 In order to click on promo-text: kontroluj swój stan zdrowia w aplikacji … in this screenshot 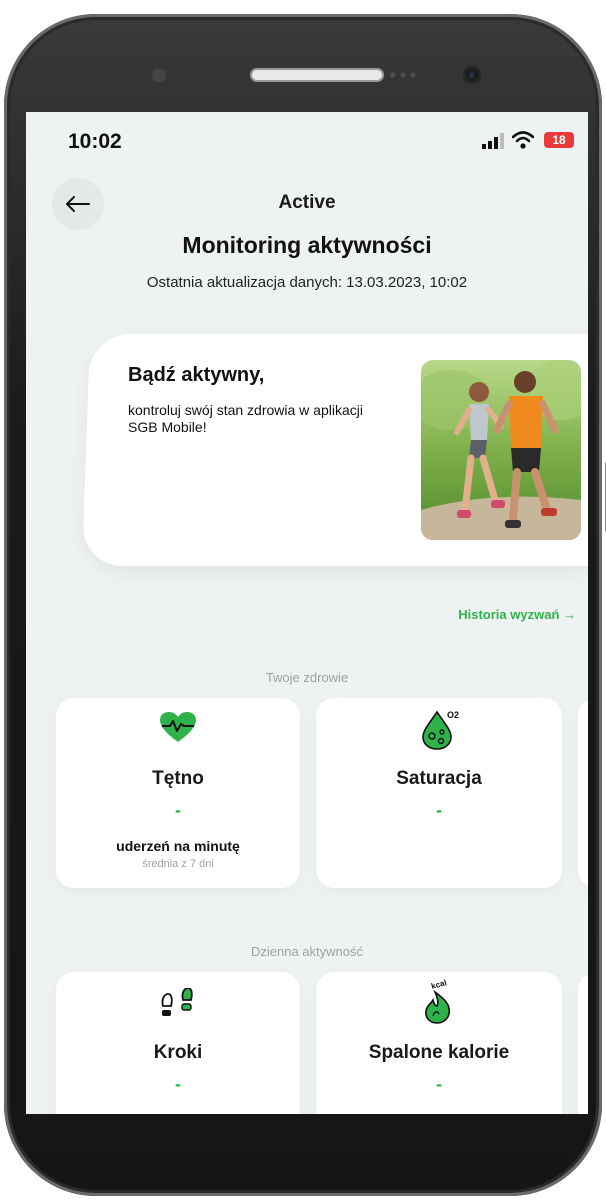, I will do `click(245, 418)`.